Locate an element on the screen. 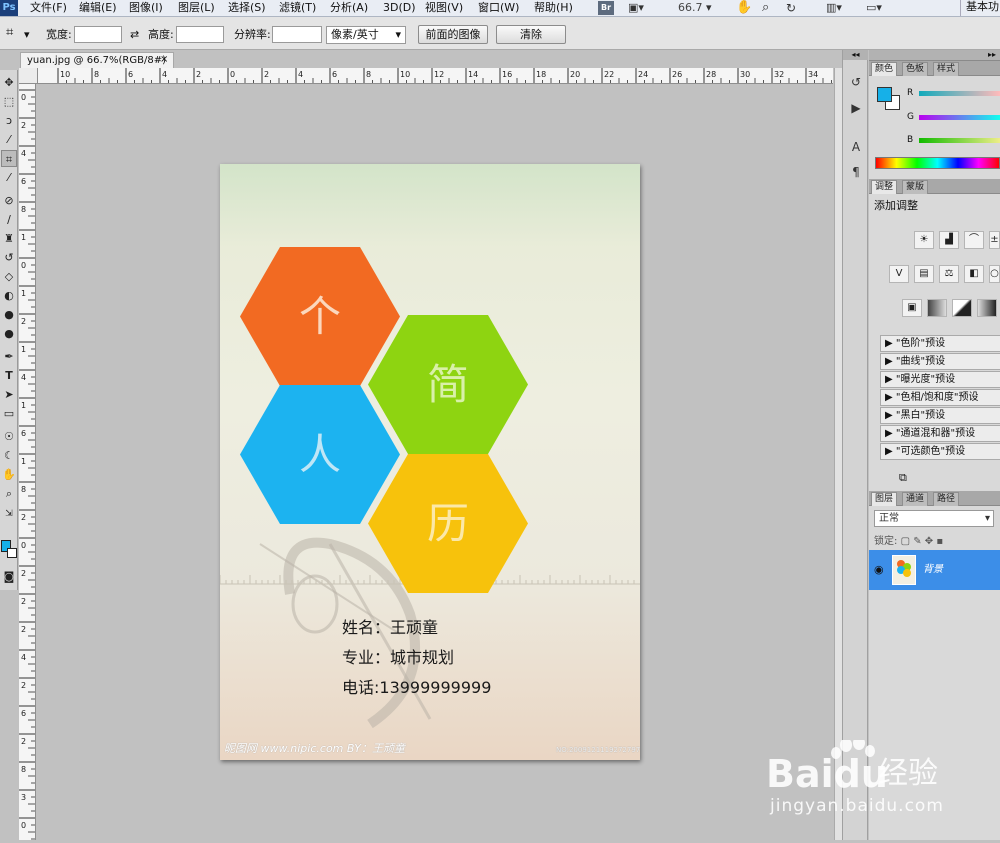 The height and width of the screenshot is (843, 1000). close-tab-icon: × is located at coordinates (164, 60).